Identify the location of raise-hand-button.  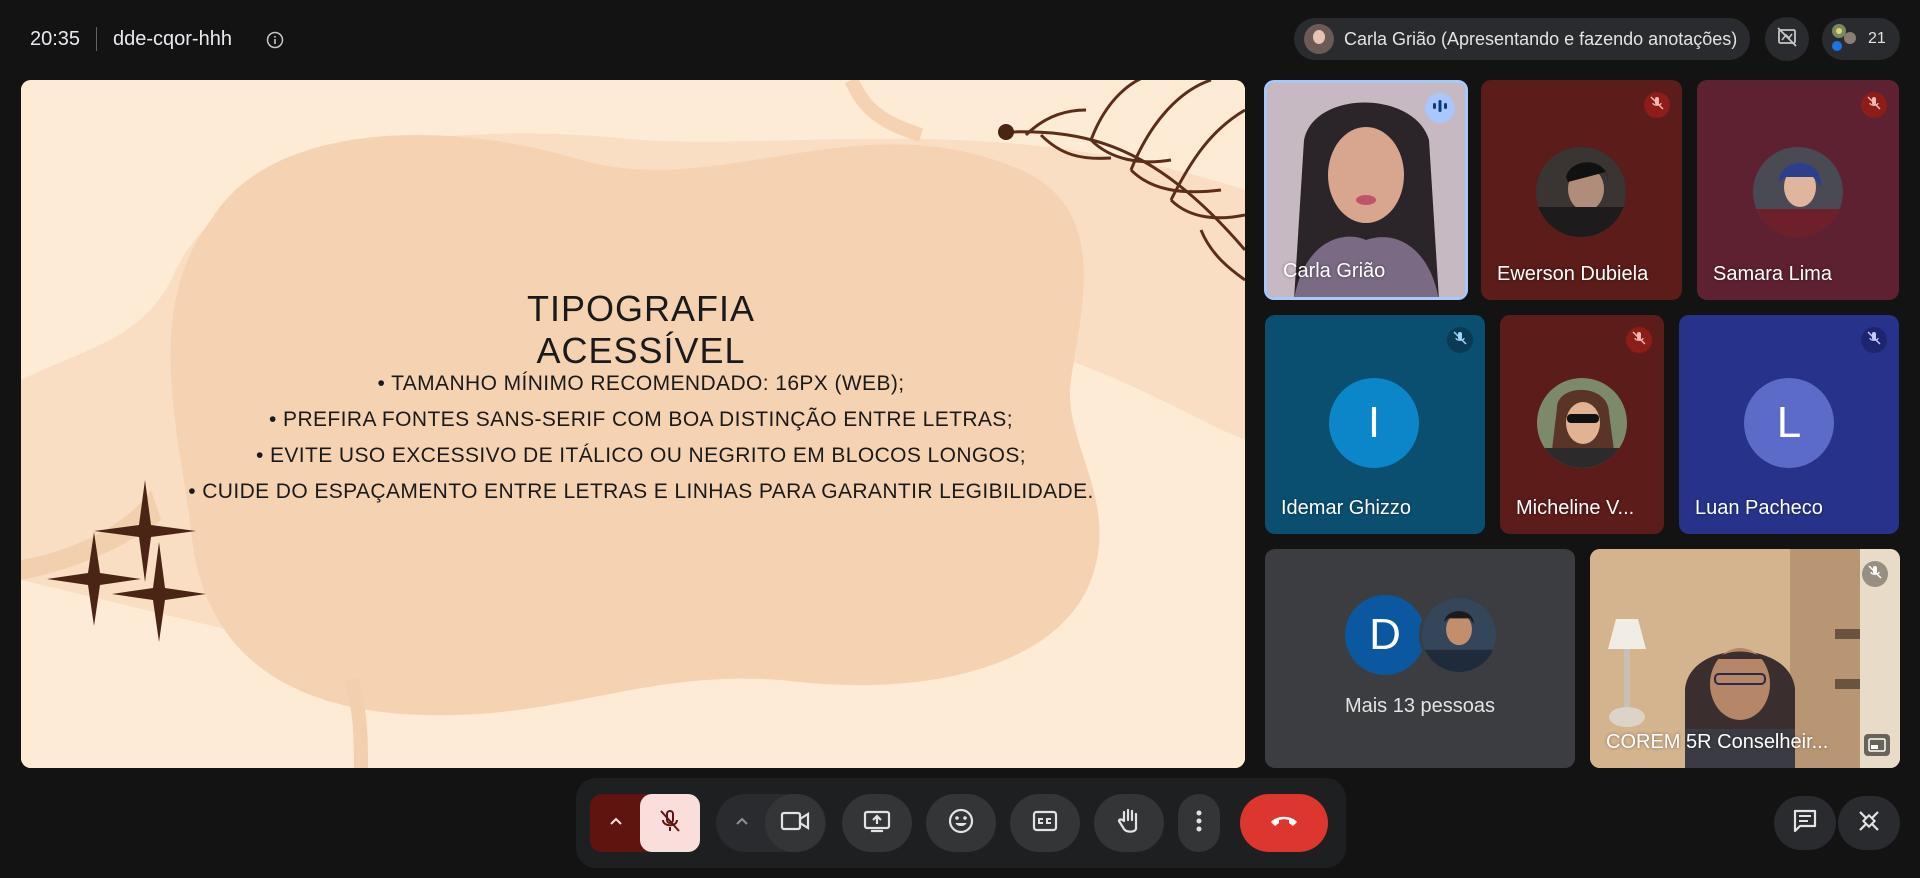
(1129, 823).